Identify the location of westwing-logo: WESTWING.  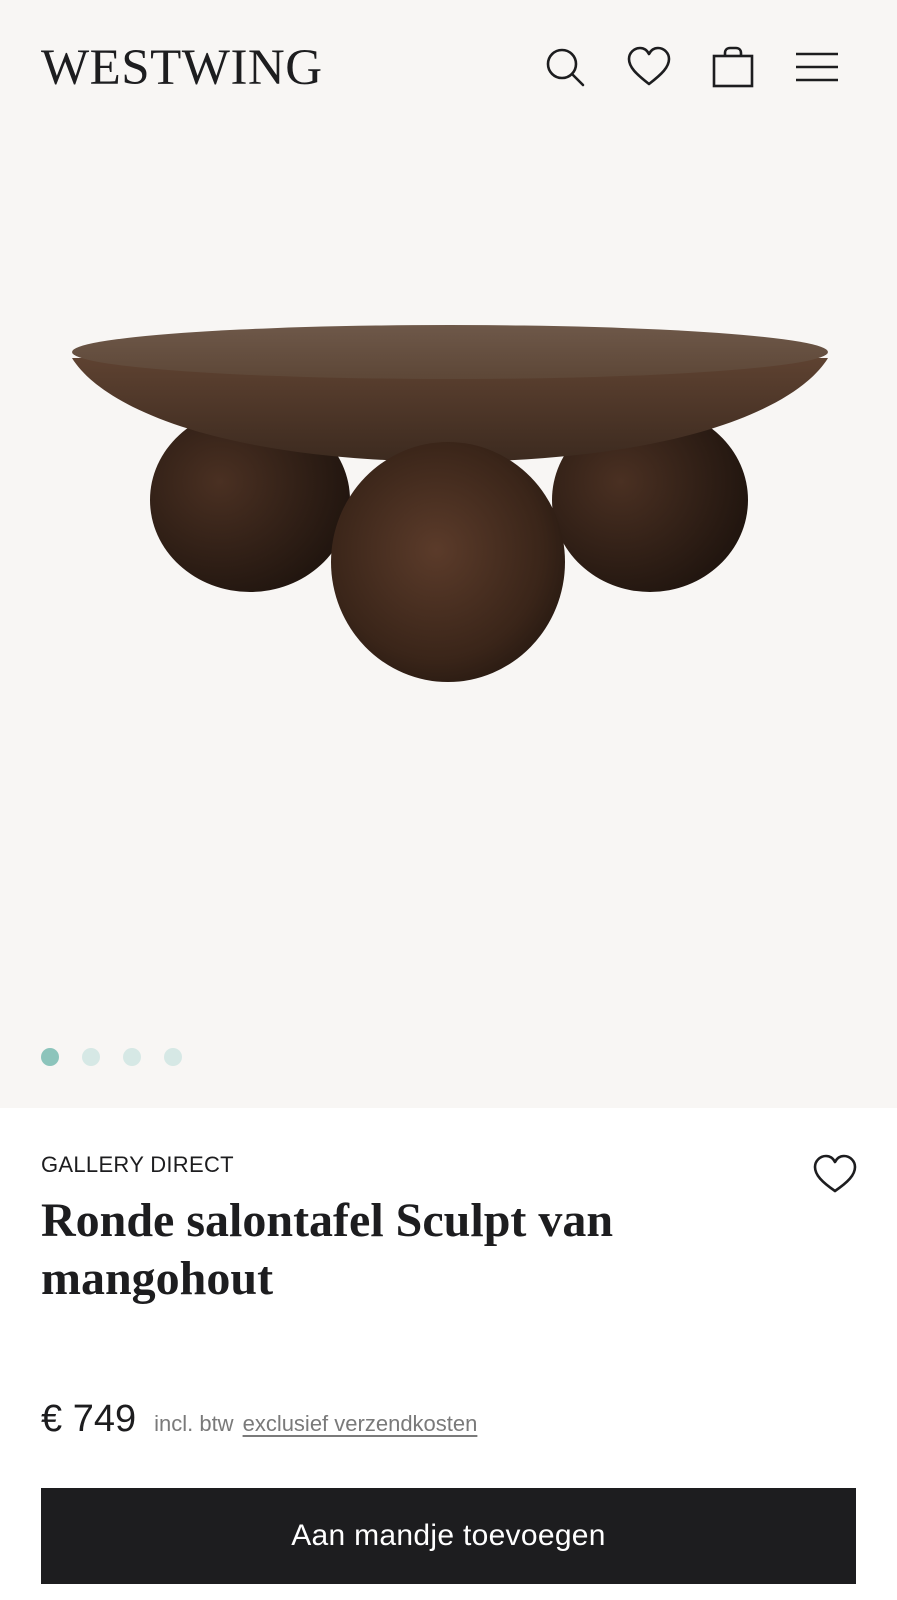
(182, 68).